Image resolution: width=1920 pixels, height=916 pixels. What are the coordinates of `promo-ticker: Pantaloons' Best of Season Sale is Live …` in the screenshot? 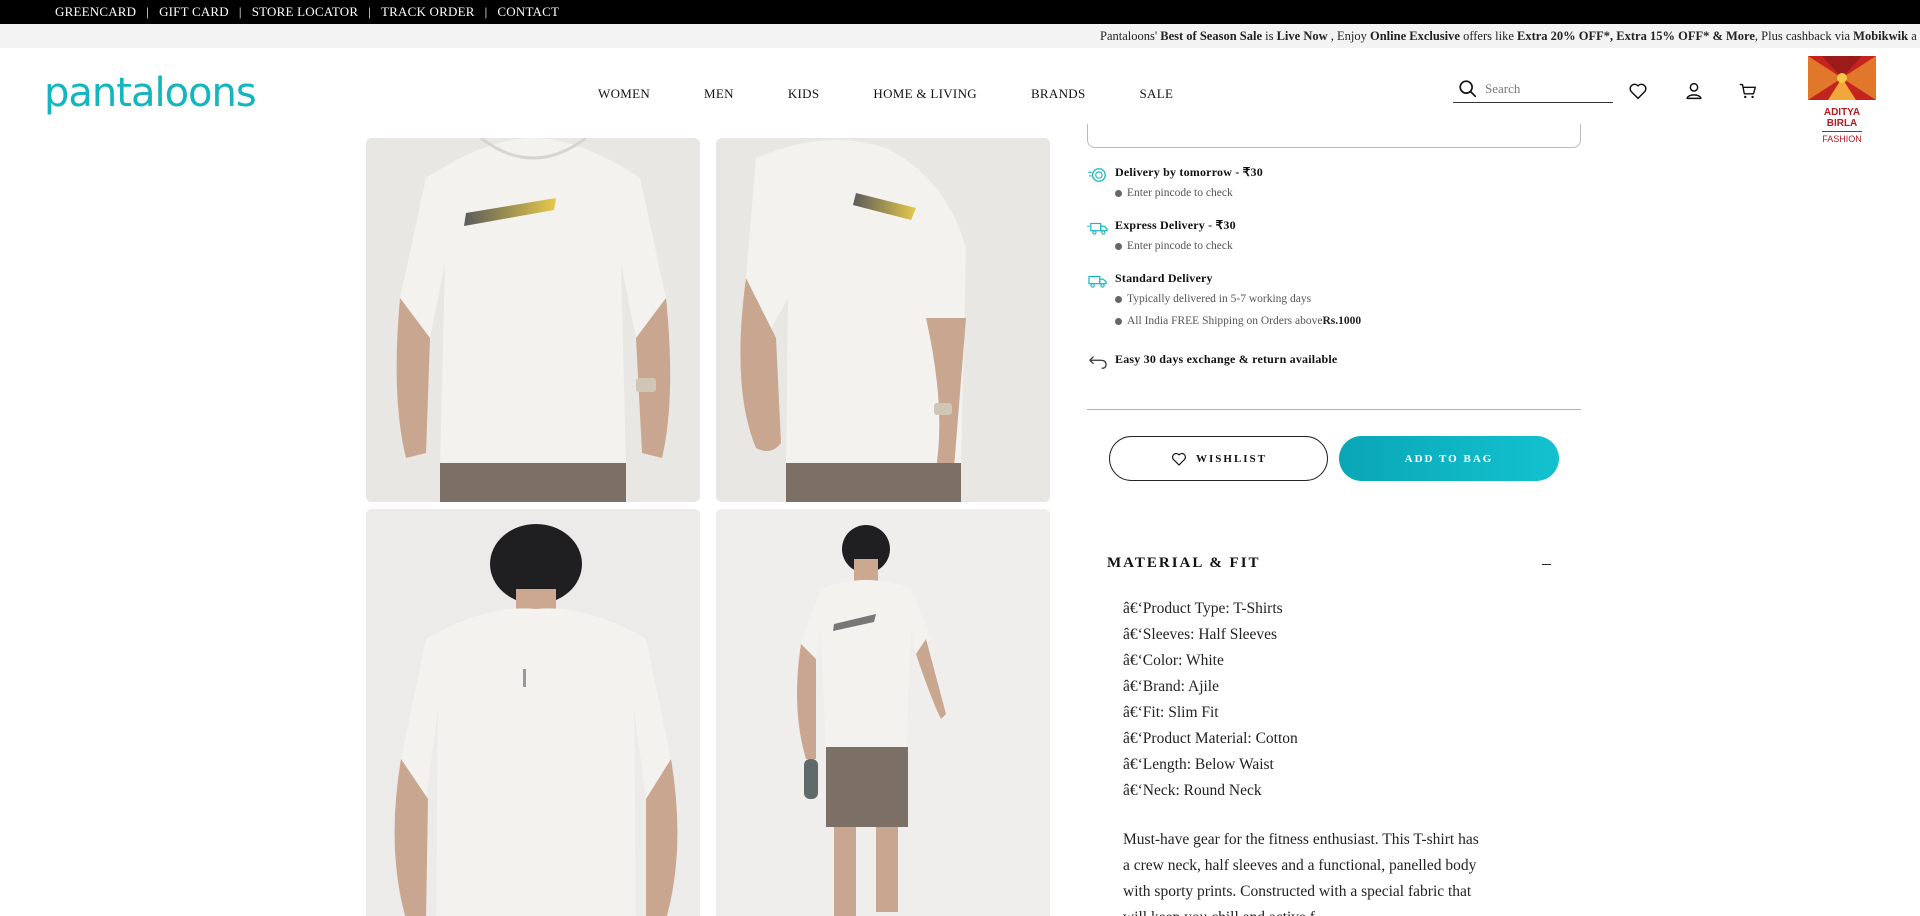 It's located at (960, 36).